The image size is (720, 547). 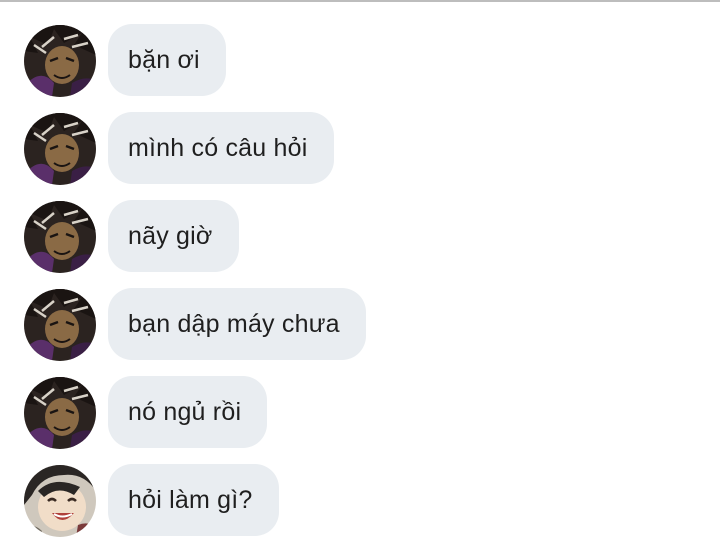 I want to click on message-row: nó ngủ rồi, so click(x=360, y=413).